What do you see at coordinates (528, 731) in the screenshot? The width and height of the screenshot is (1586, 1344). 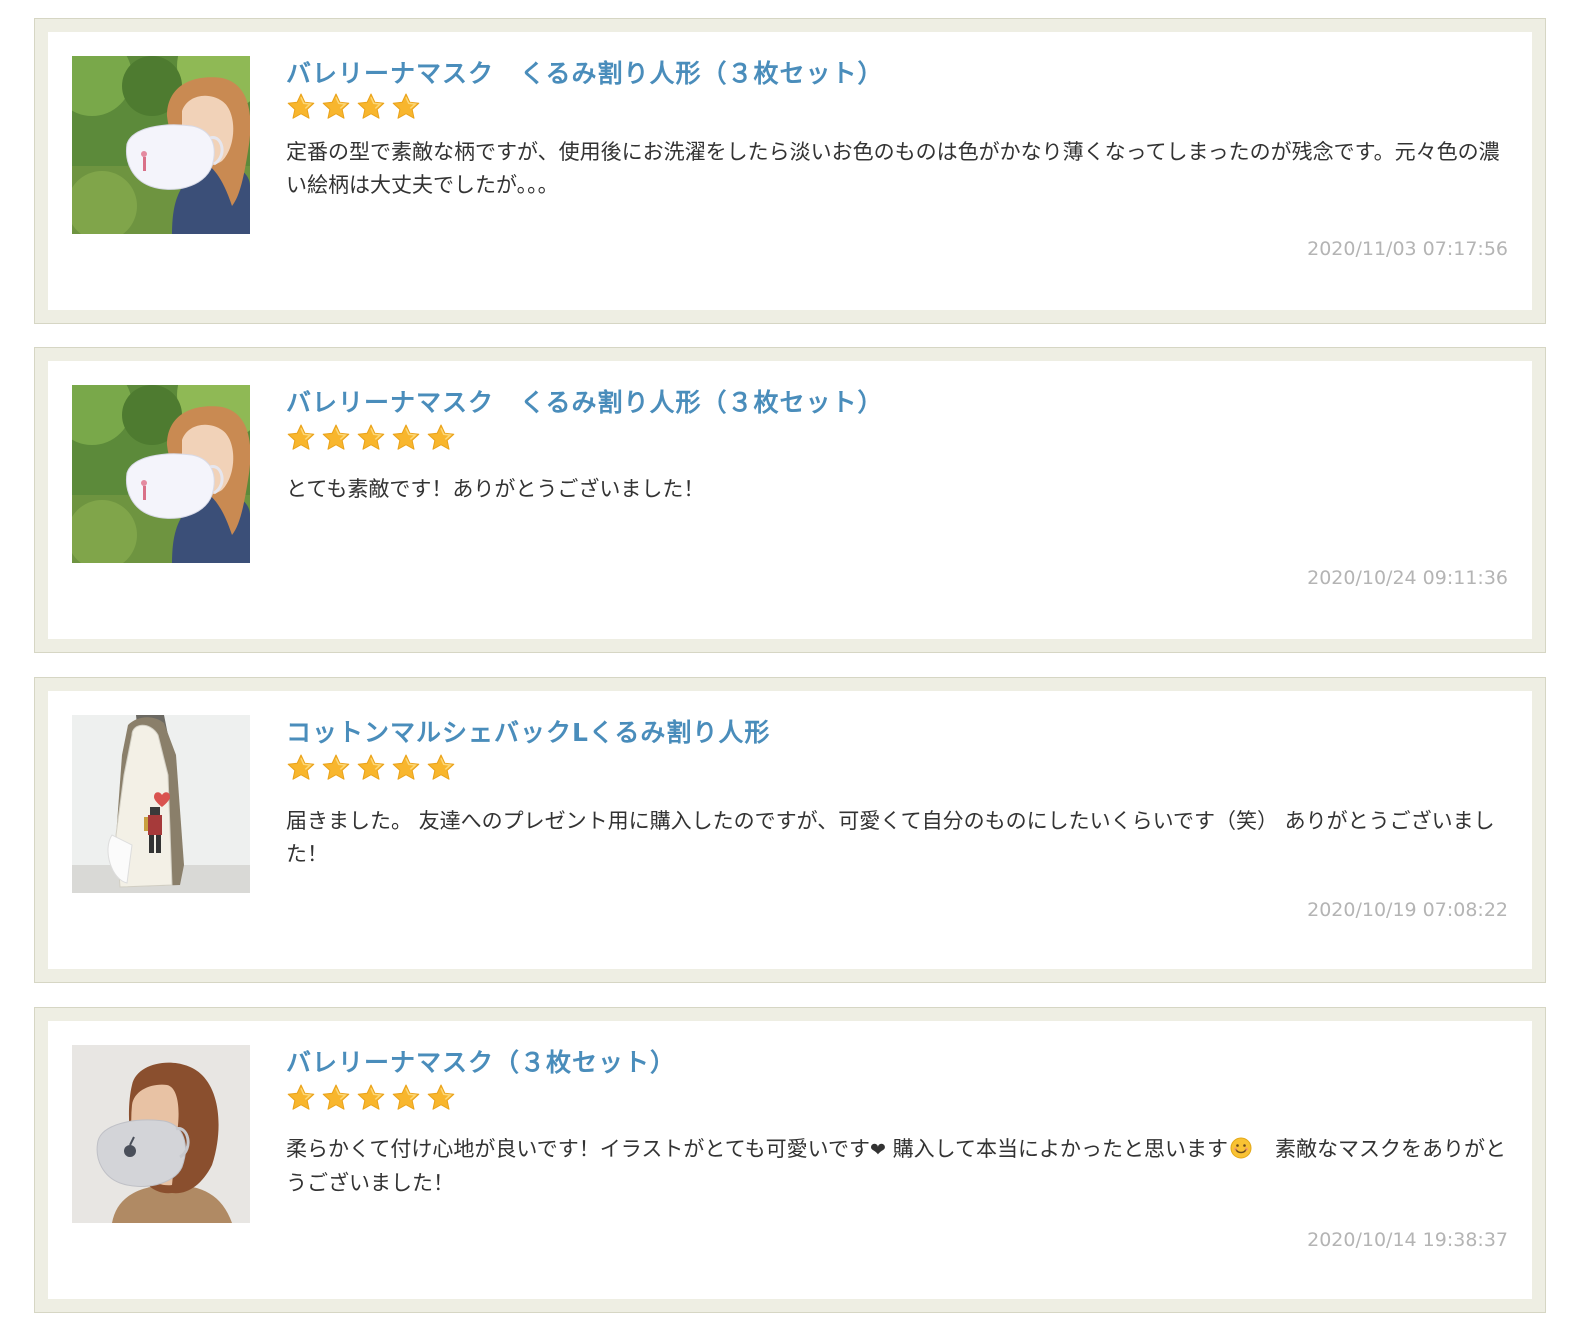 I see `product-title-link: コットンマルシェバックLくるみ割り人形` at bounding box center [528, 731].